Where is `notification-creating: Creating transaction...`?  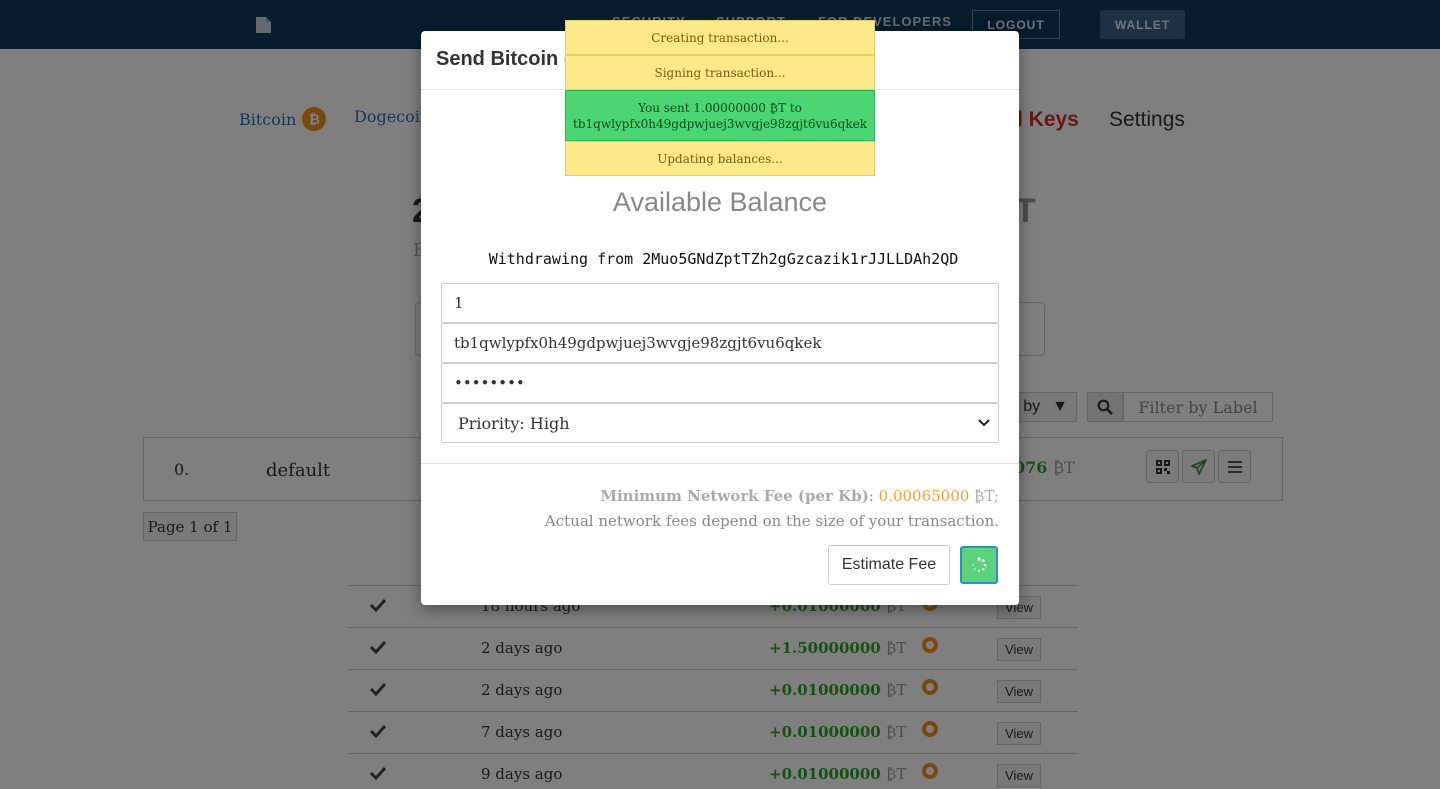
notification-creating: Creating transaction... is located at coordinates (720, 37).